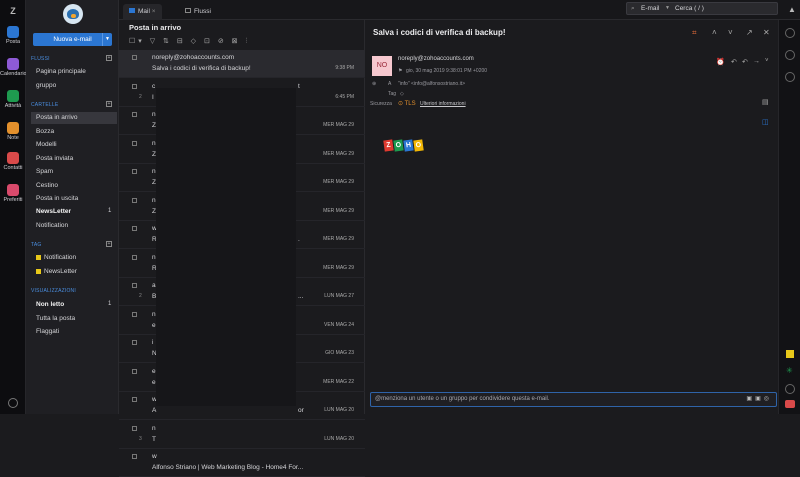 This screenshot has height=477, width=800. What do you see at coordinates (765, 122) in the screenshot?
I see `translate-icon: ◫` at bounding box center [765, 122].